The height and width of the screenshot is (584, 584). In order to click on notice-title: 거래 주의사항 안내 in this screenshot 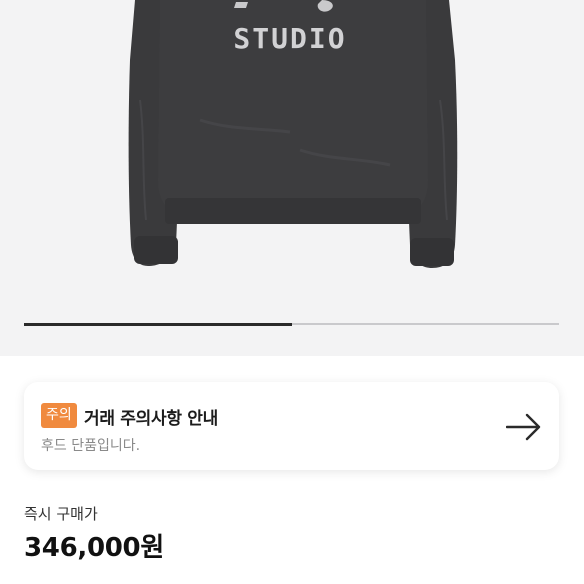, I will do `click(151, 419)`.